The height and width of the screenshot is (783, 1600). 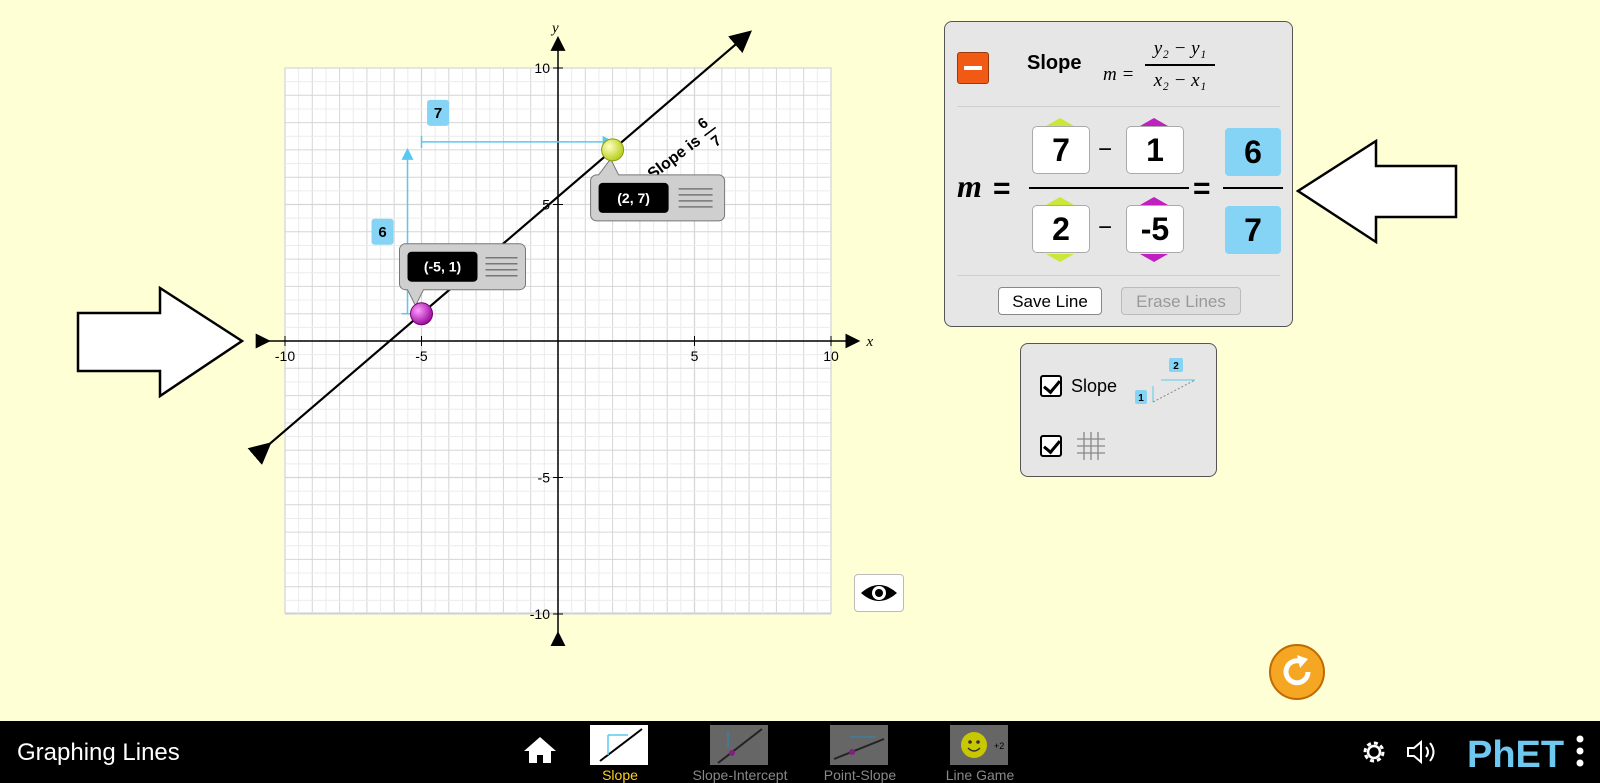 I want to click on y2-spinner: 7, so click(x=1061, y=150).